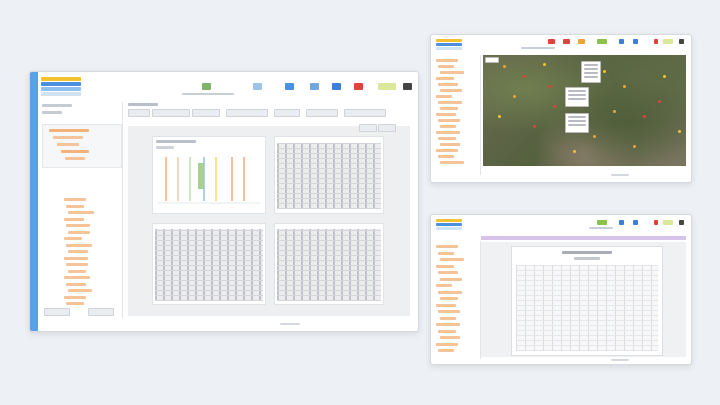  Describe the element at coordinates (289, 86) in the screenshot. I see `table-icon` at that location.